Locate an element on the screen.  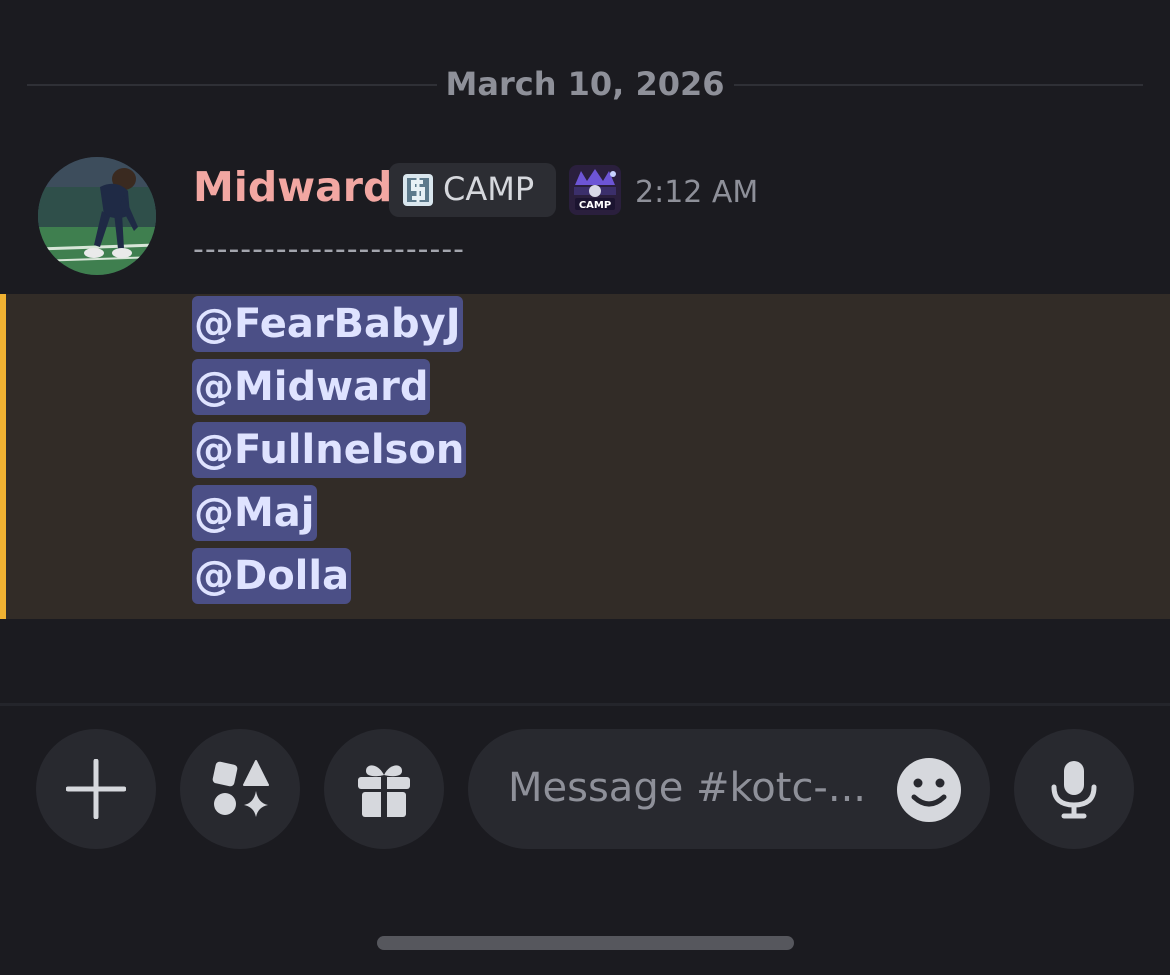
avatar-photo is located at coordinates (97, 216).